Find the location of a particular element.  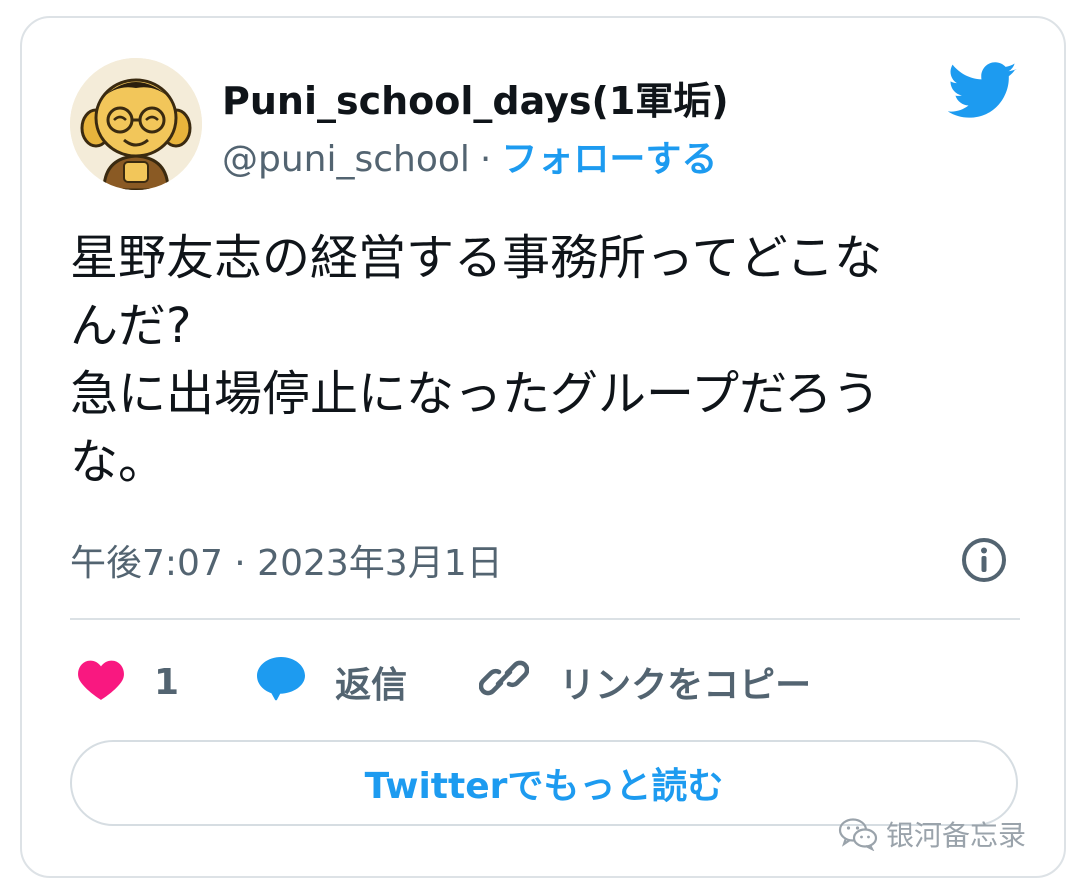

like-count: 1 is located at coordinates (167, 682).